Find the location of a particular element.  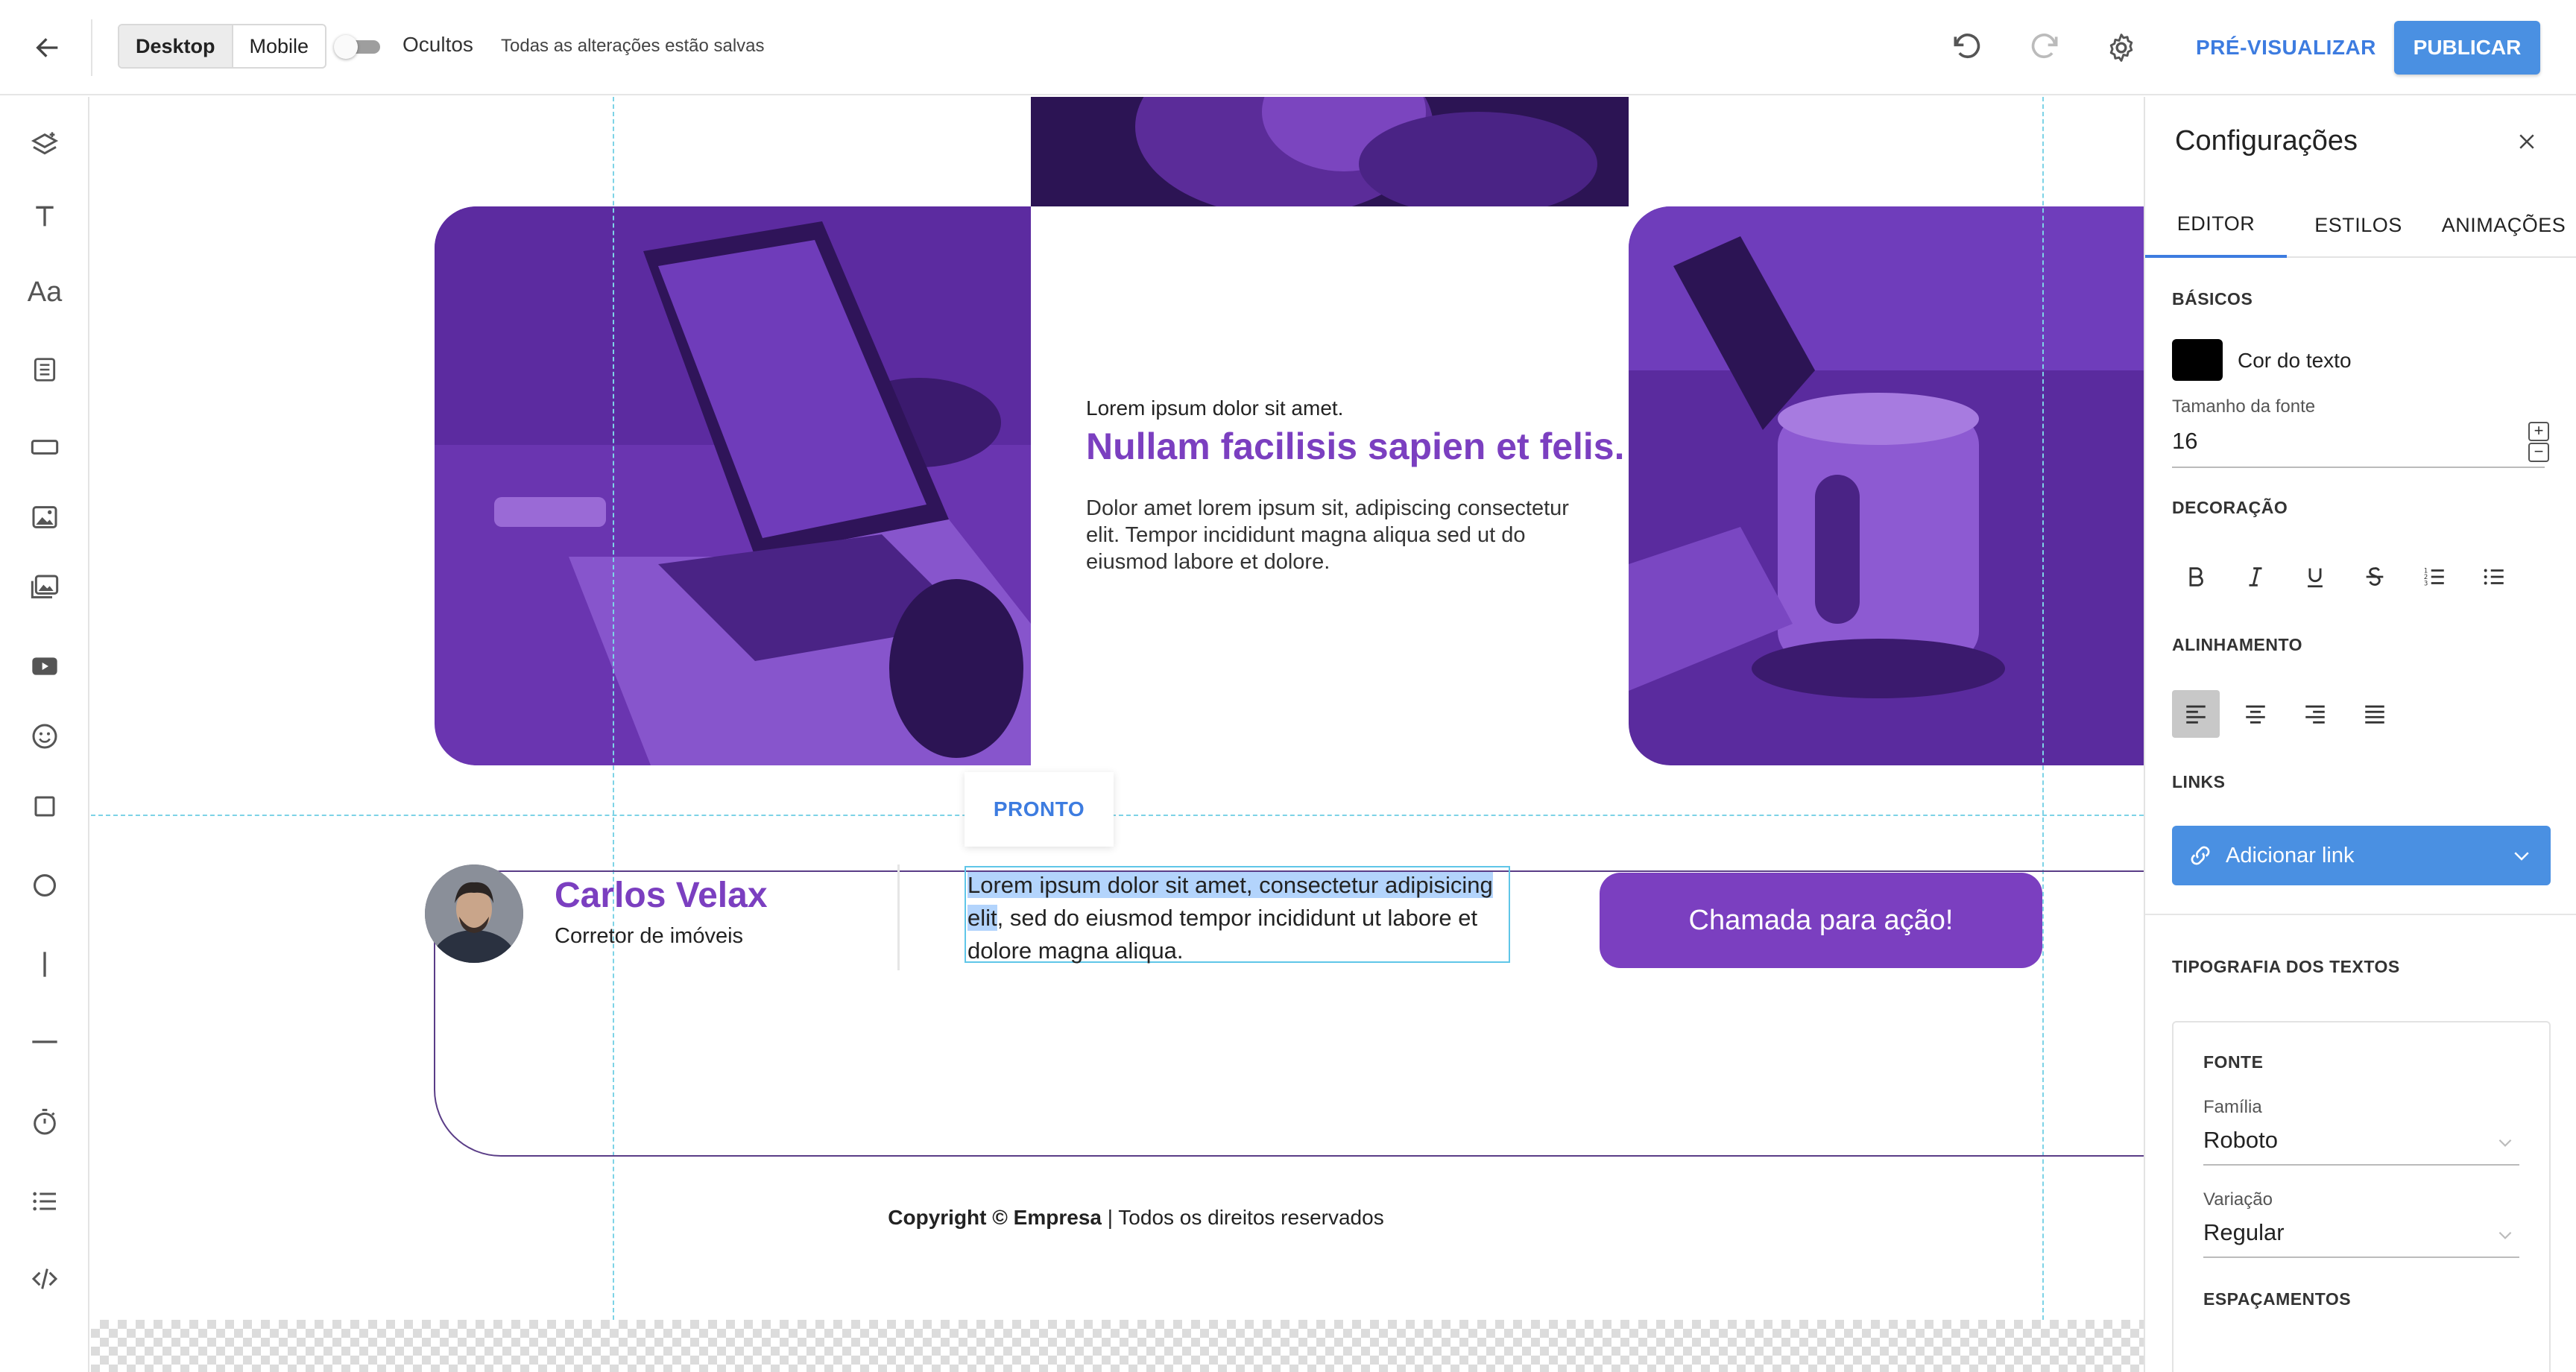

svg-text: 3 is located at coordinates (2426, 584).